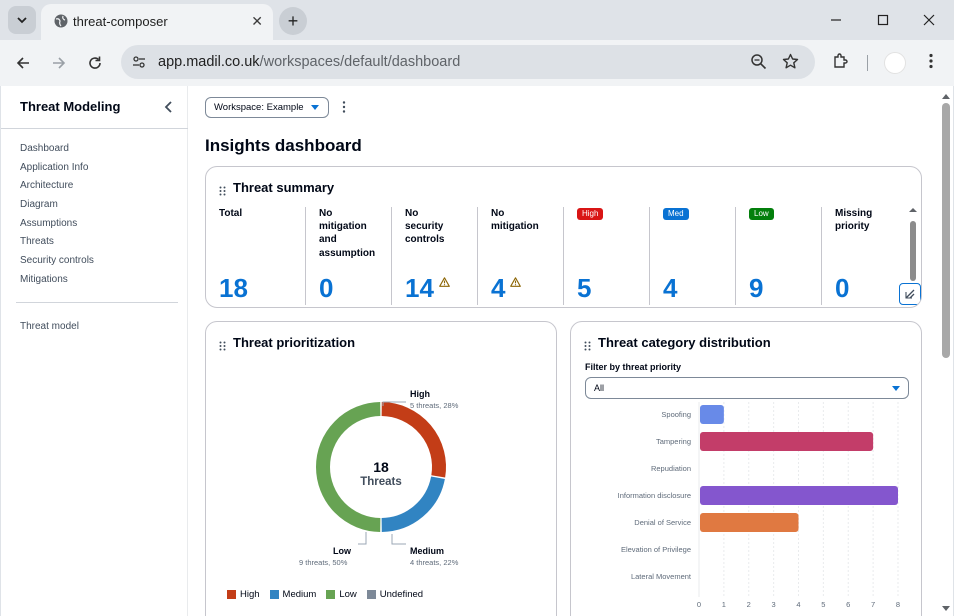 The image size is (954, 616). I want to click on plus-icon: +, so click(293, 20).